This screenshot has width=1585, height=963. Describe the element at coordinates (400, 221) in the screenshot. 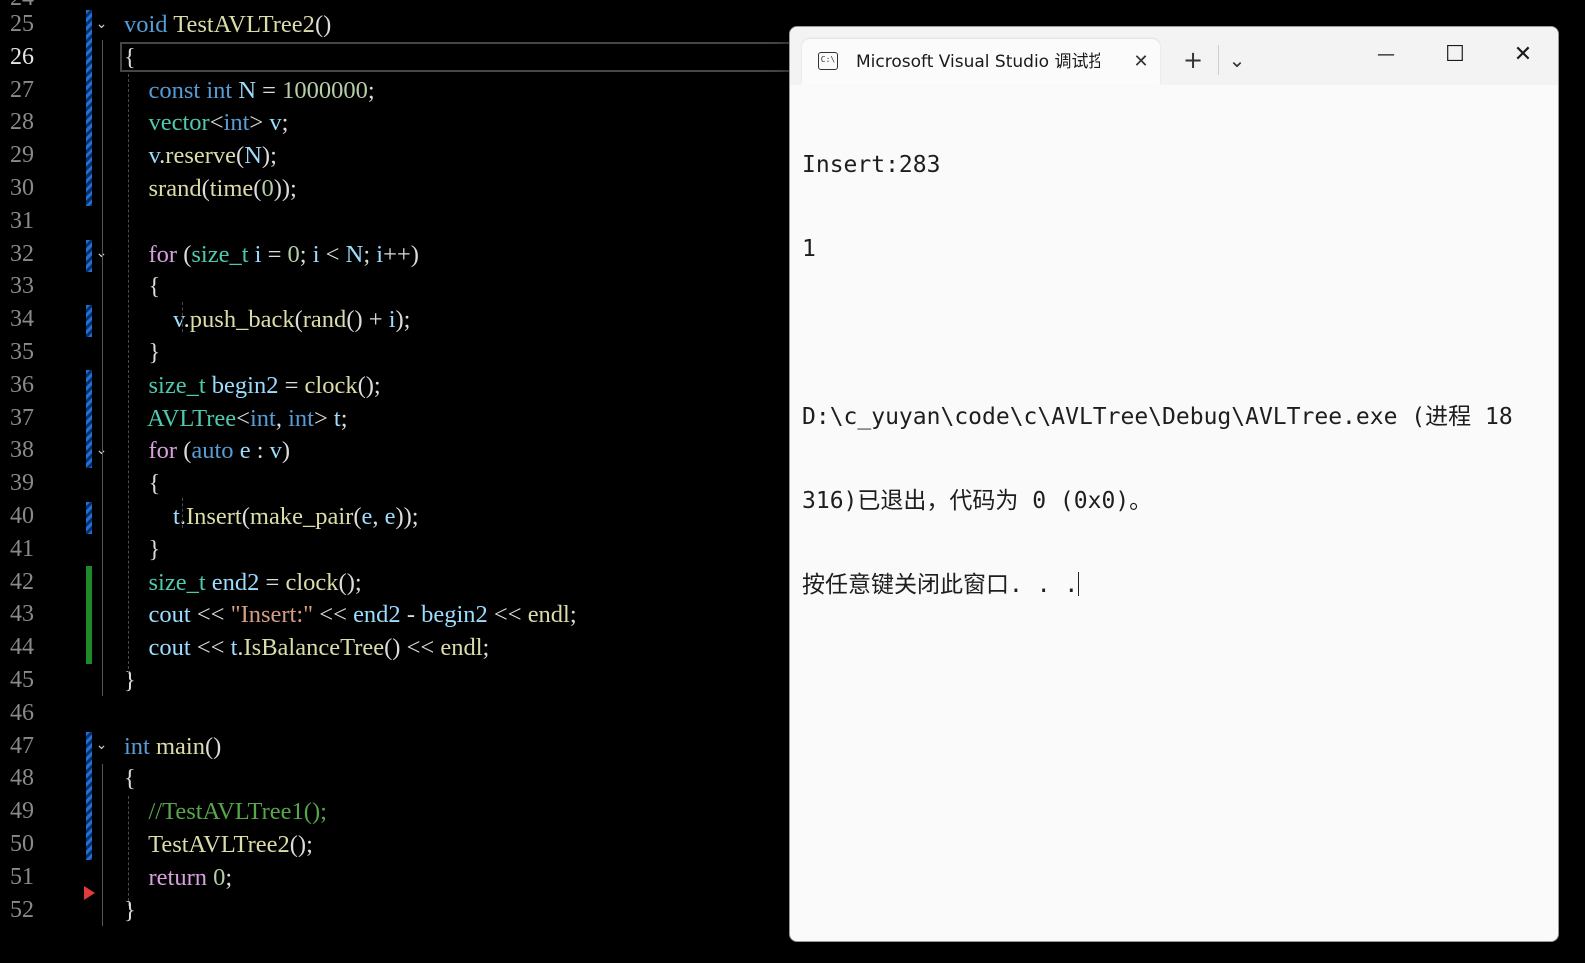

I see `code-line: 31` at that location.